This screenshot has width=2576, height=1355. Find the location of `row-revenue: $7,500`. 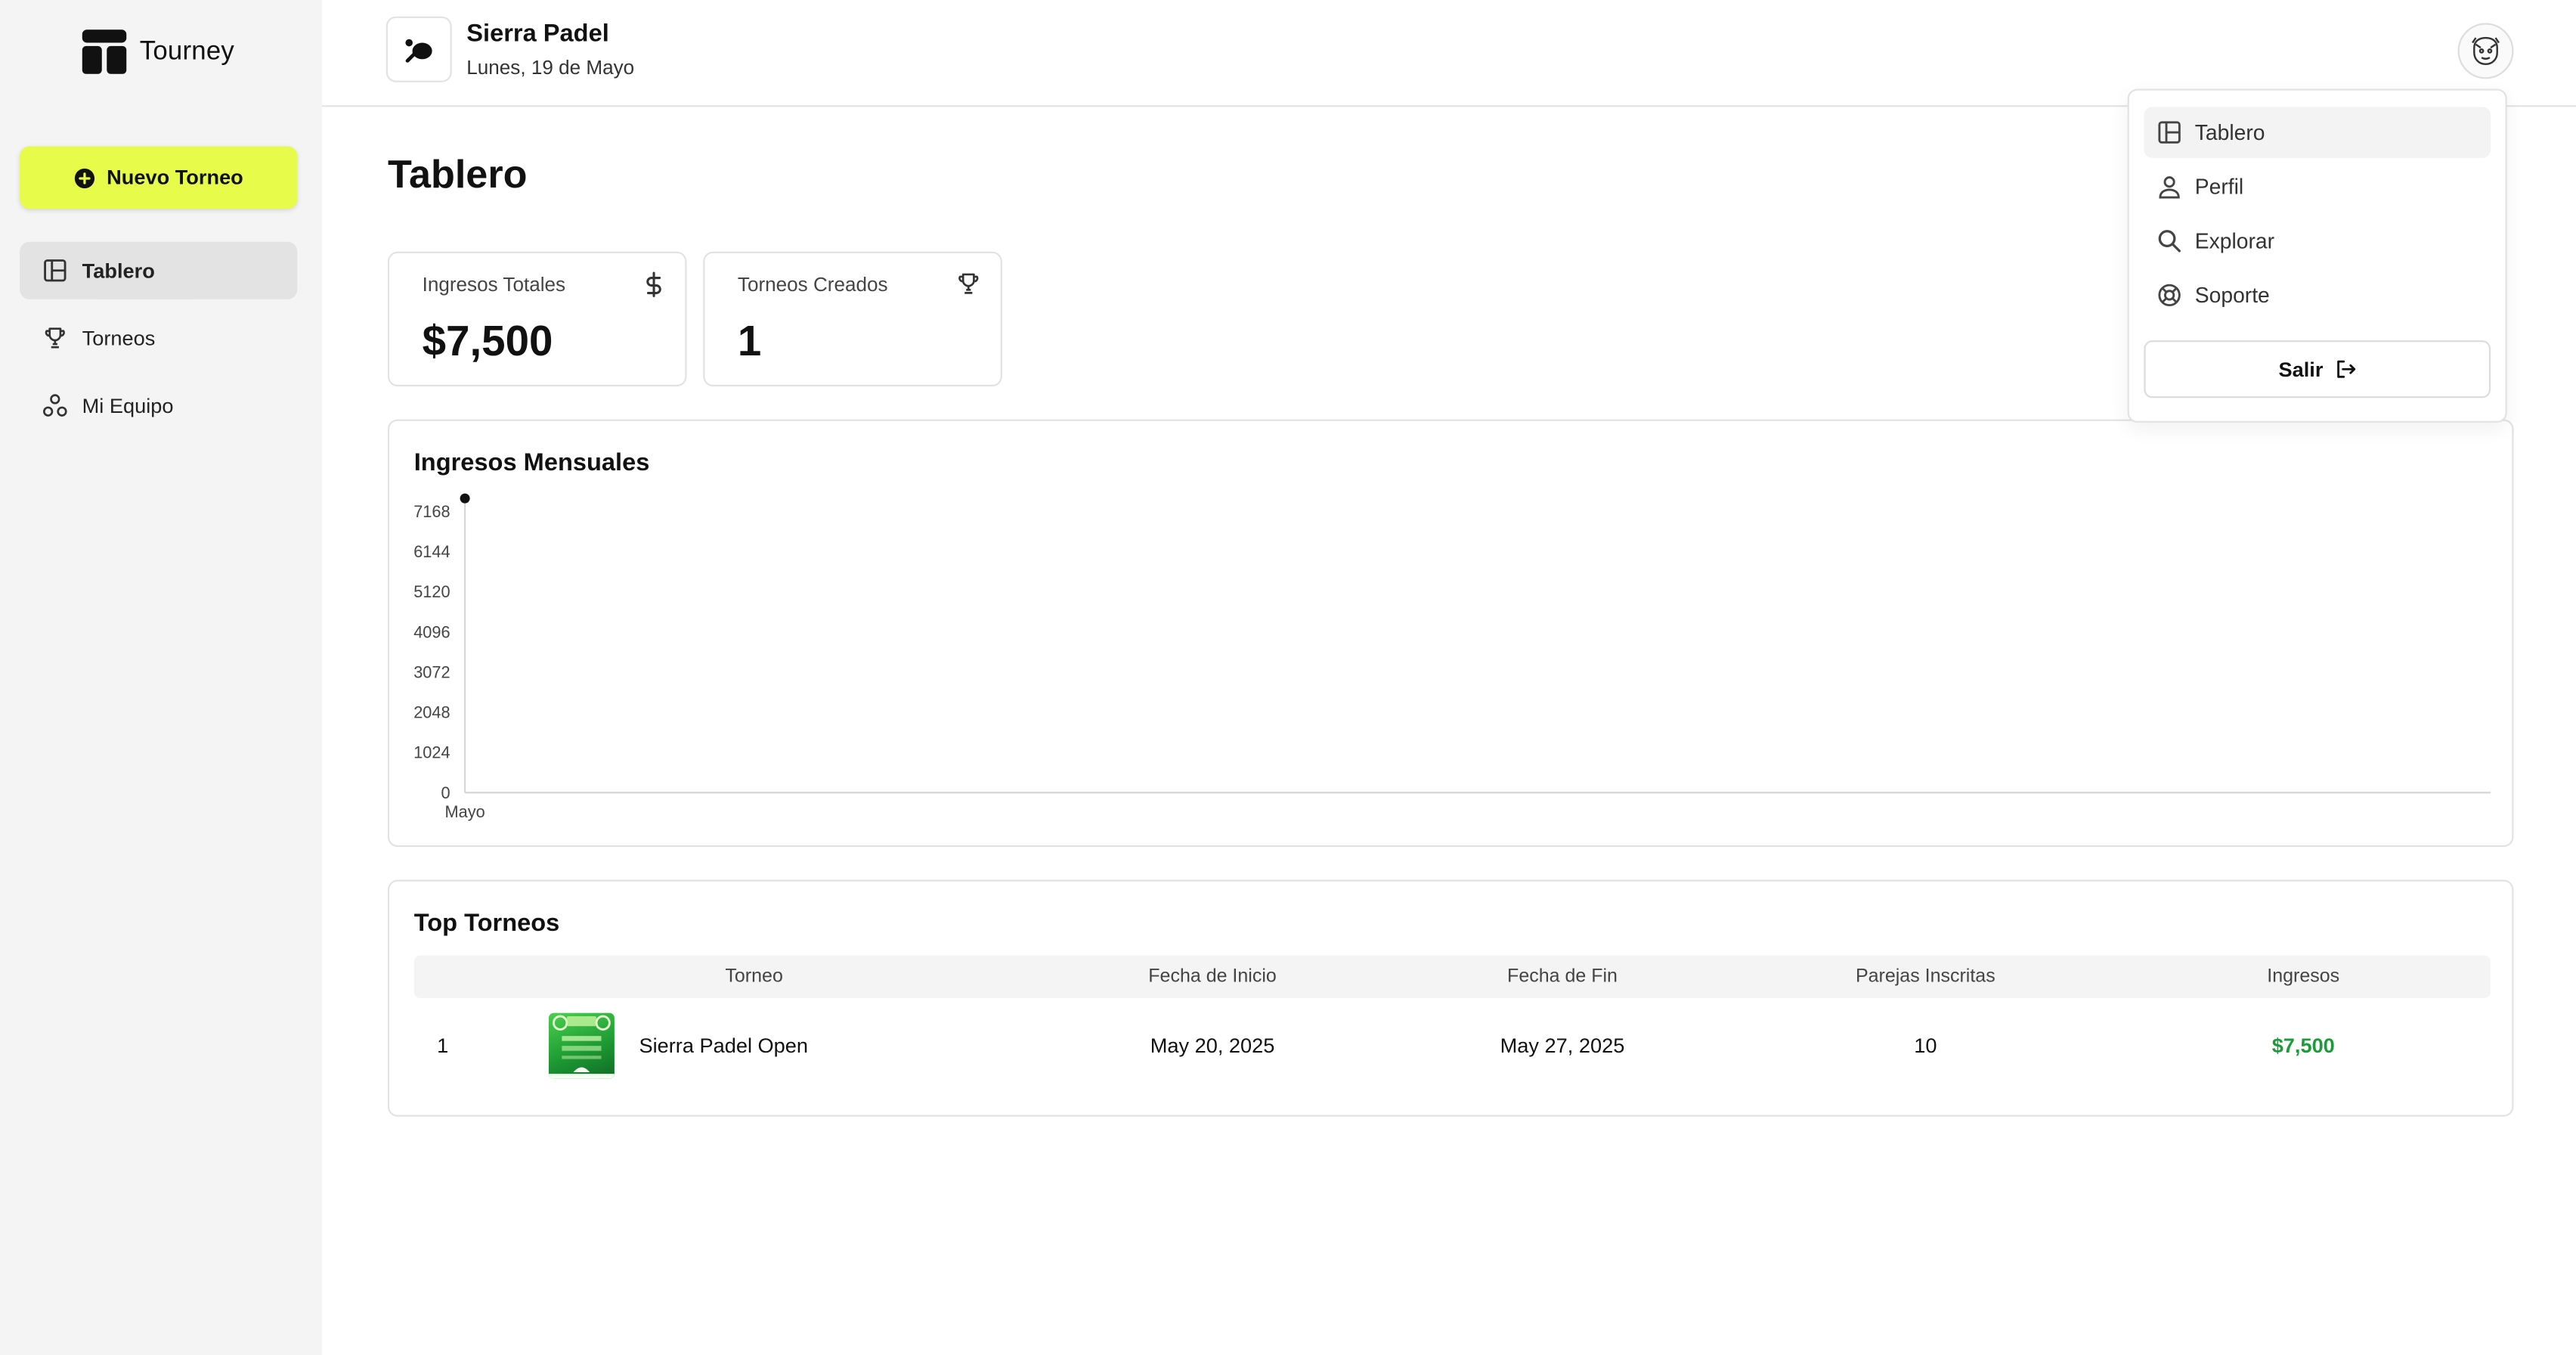

row-revenue: $7,500 is located at coordinates (2303, 1046).